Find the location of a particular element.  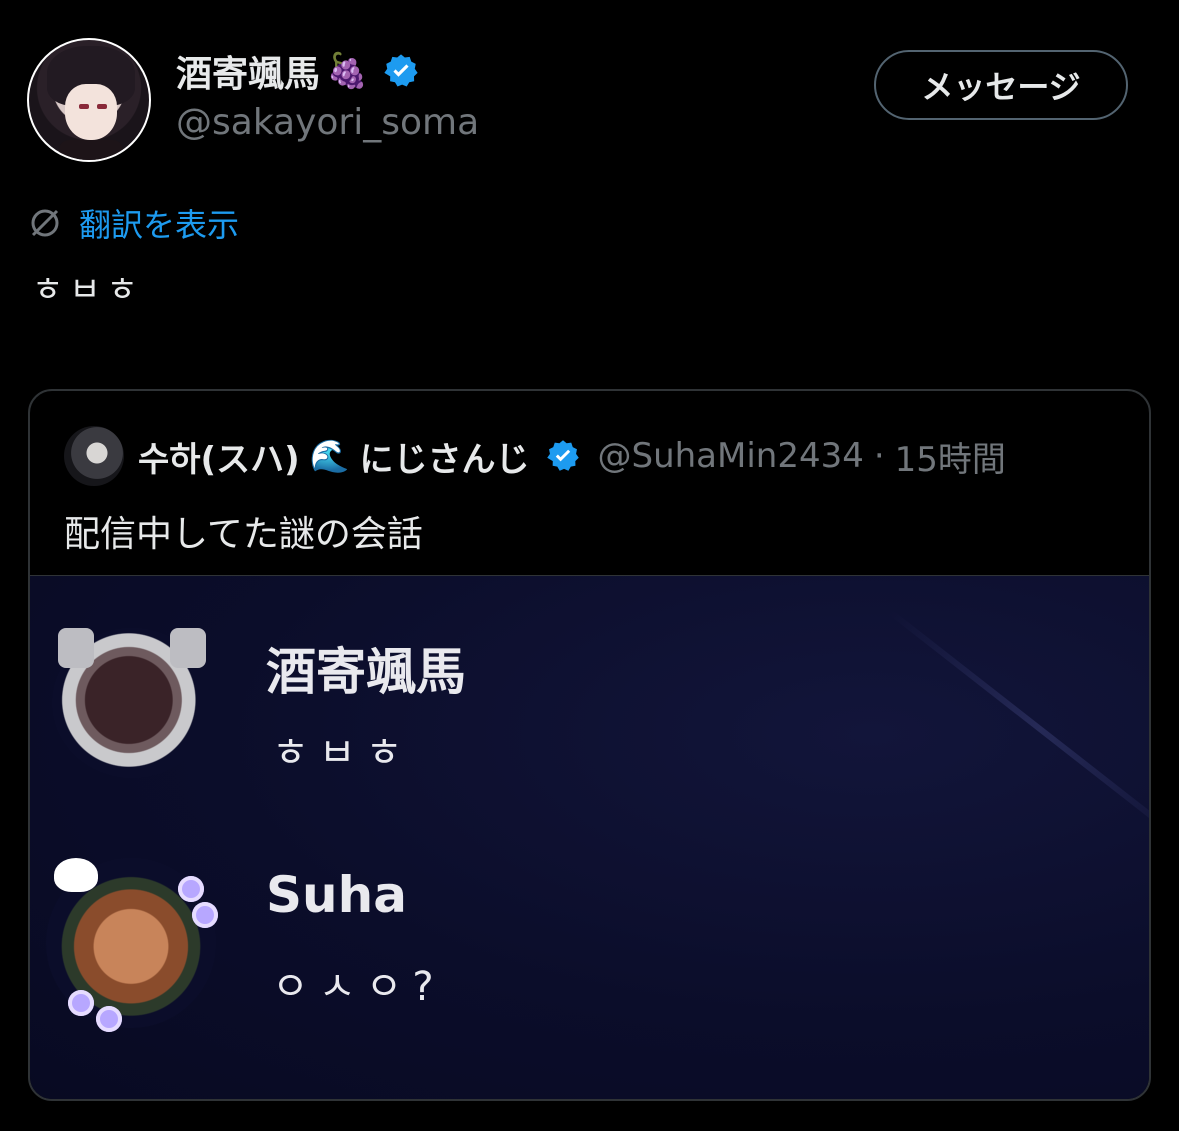

quoted-author-name: 수하(スハ) is located at coordinates (219, 456).